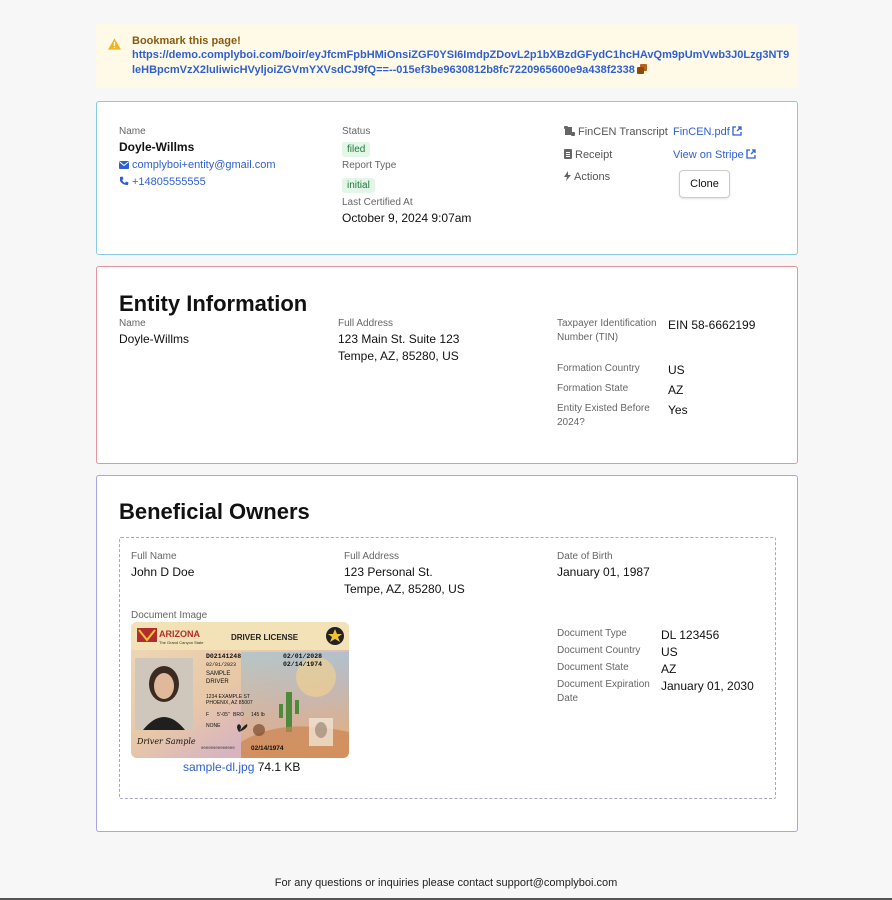  I want to click on card-dl-number: D02141248, so click(223, 656).